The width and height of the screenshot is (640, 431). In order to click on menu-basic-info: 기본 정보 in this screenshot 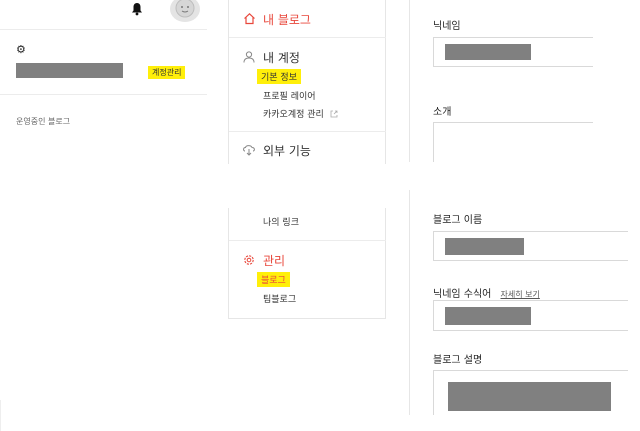, I will do `click(279, 76)`.